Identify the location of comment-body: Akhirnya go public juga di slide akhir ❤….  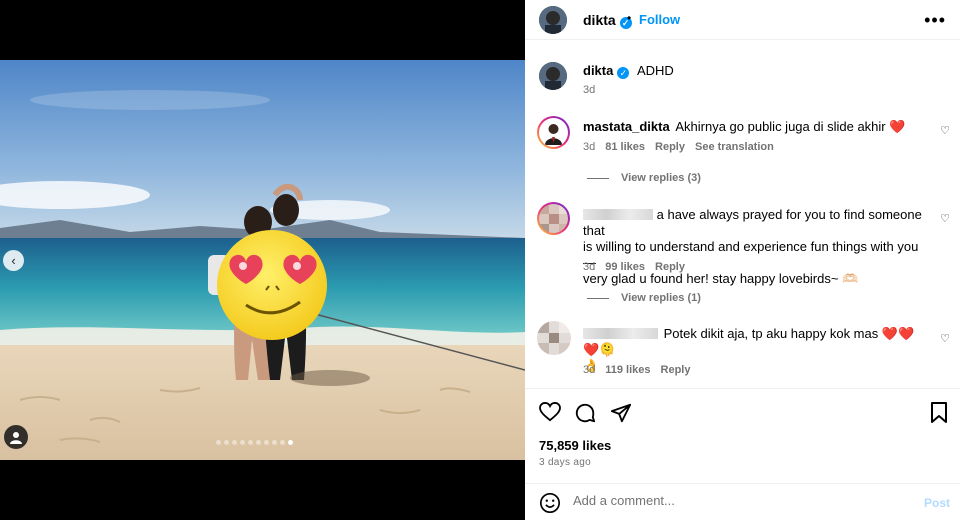
(790, 126).